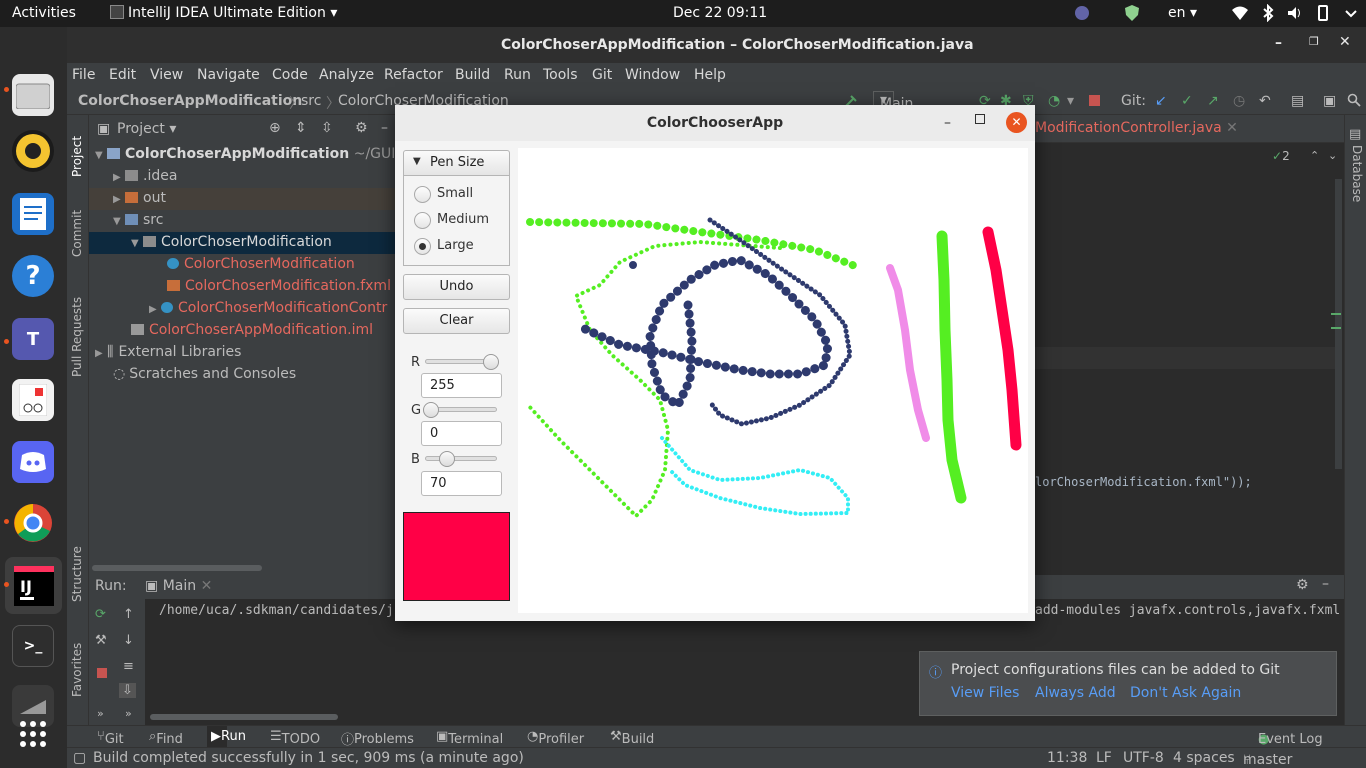  What do you see at coordinates (207, 586) in the screenshot?
I see `close-tab-icon: ✕` at bounding box center [207, 586].